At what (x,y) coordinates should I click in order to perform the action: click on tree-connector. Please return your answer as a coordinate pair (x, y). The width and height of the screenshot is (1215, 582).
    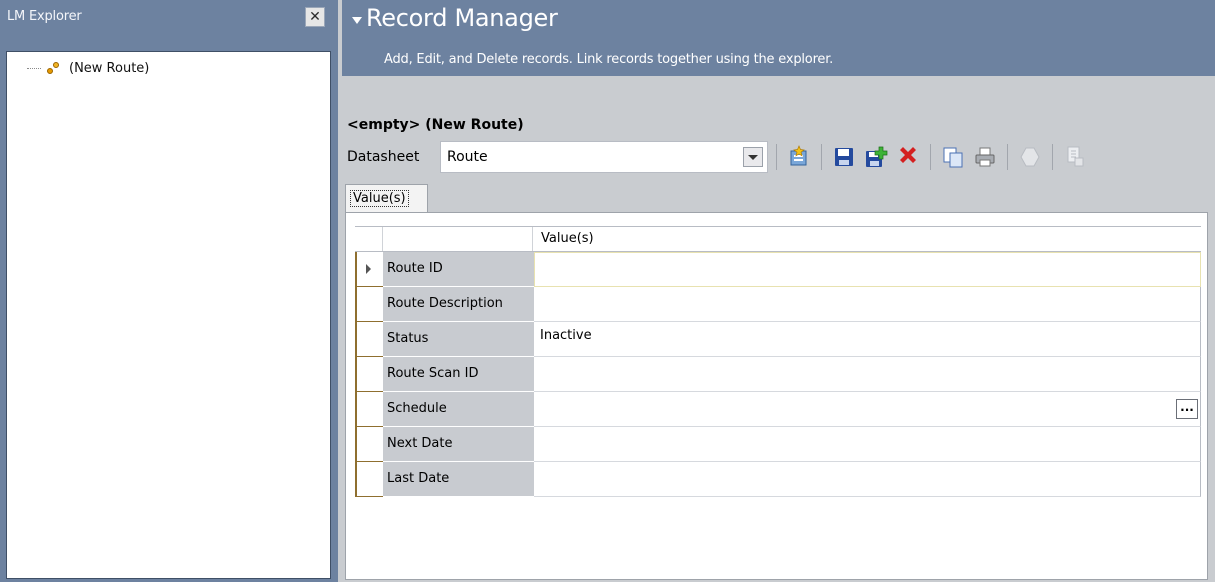
    Looking at the image, I should click on (34, 68).